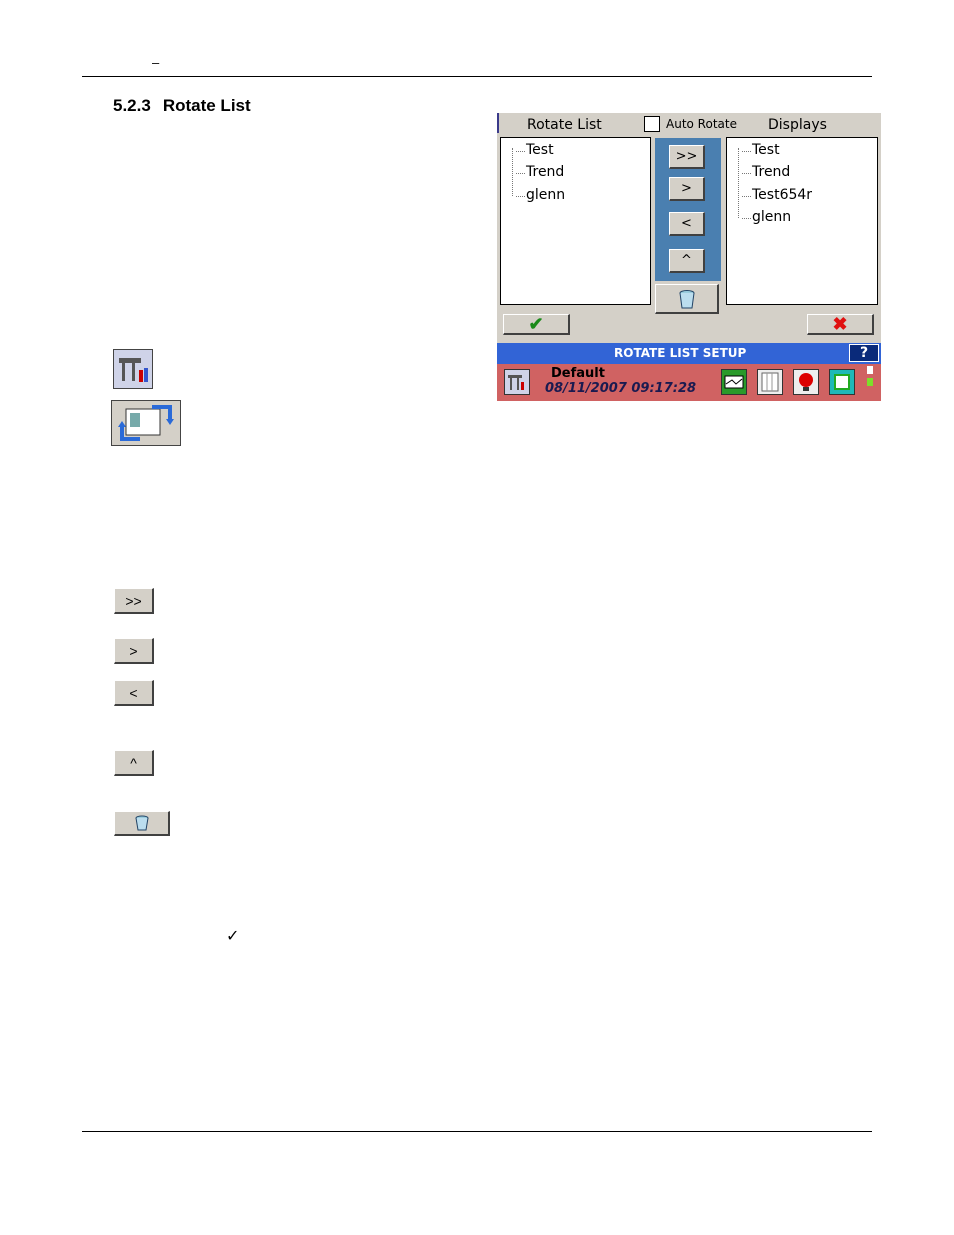 This screenshot has width=954, height=1235. Describe the element at coordinates (802, 221) in the screenshot. I see `displays-list-box: Test Trend Test654r glenn` at that location.